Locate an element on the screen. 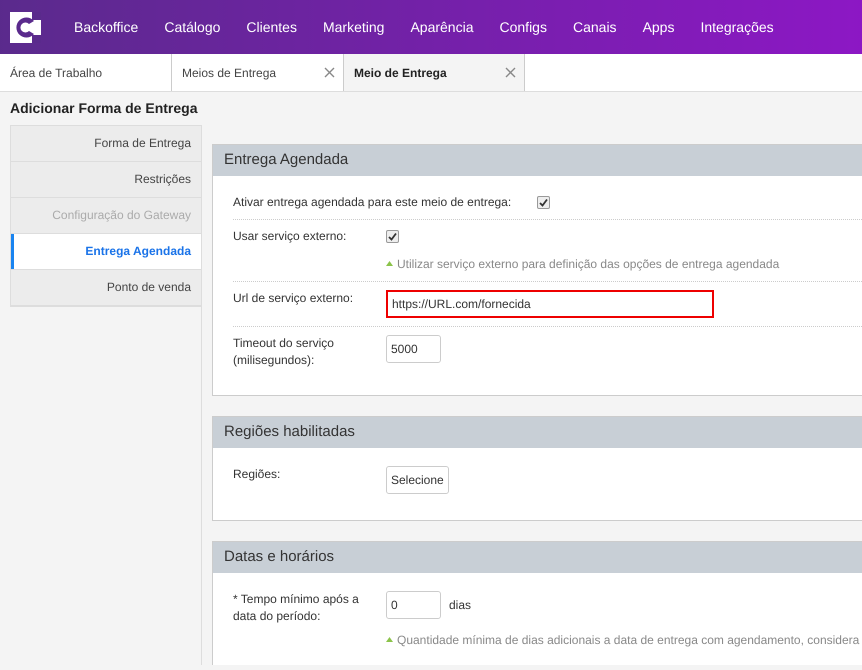  sidebar-item: Forma de Entrega is located at coordinates (106, 144).